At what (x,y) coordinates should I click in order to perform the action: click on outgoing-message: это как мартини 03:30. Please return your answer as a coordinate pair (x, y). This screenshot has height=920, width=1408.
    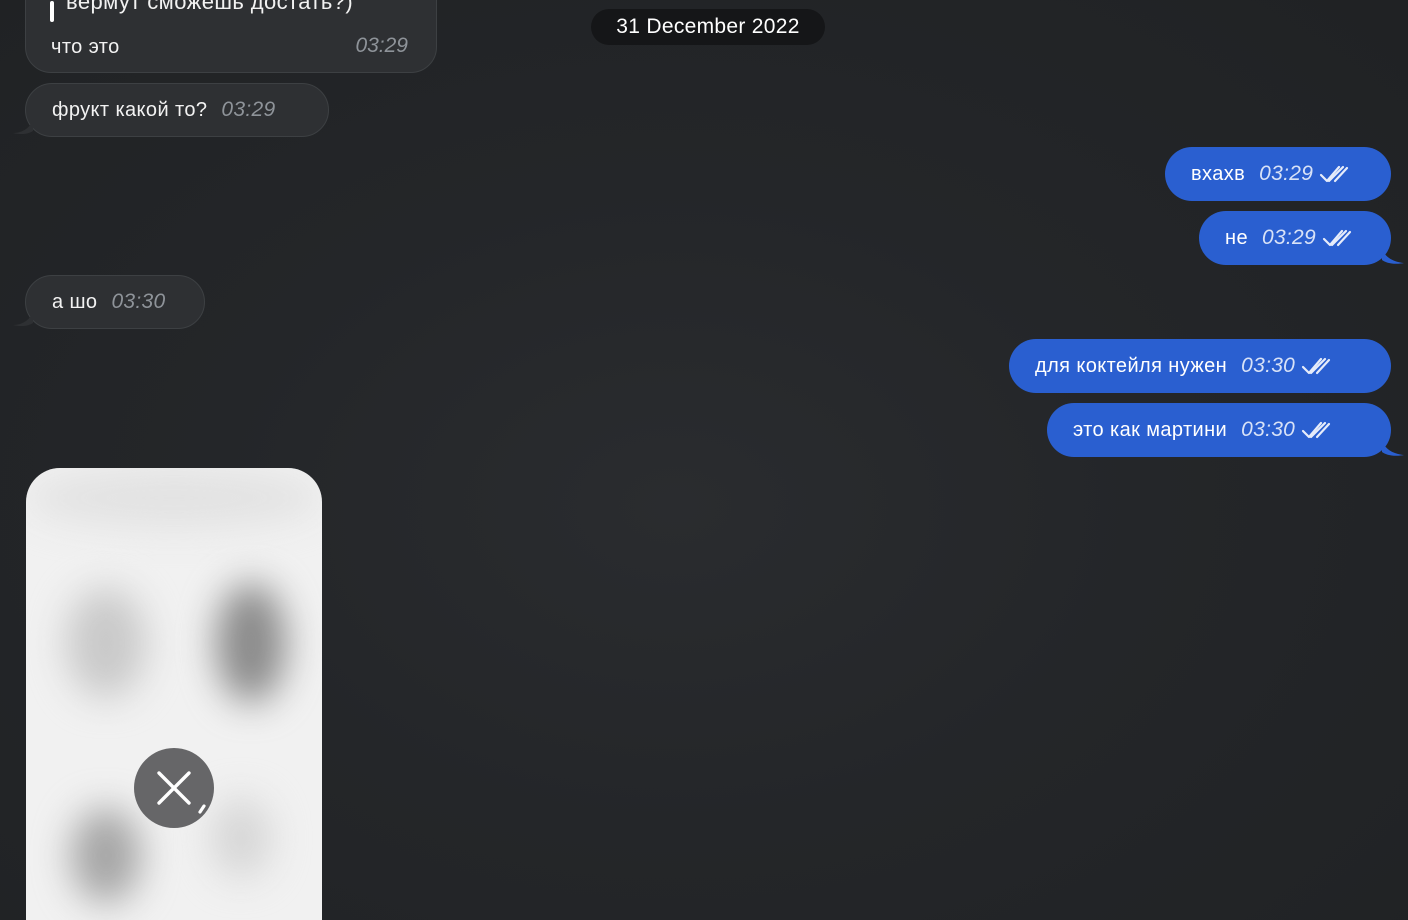
    Looking at the image, I should click on (1219, 430).